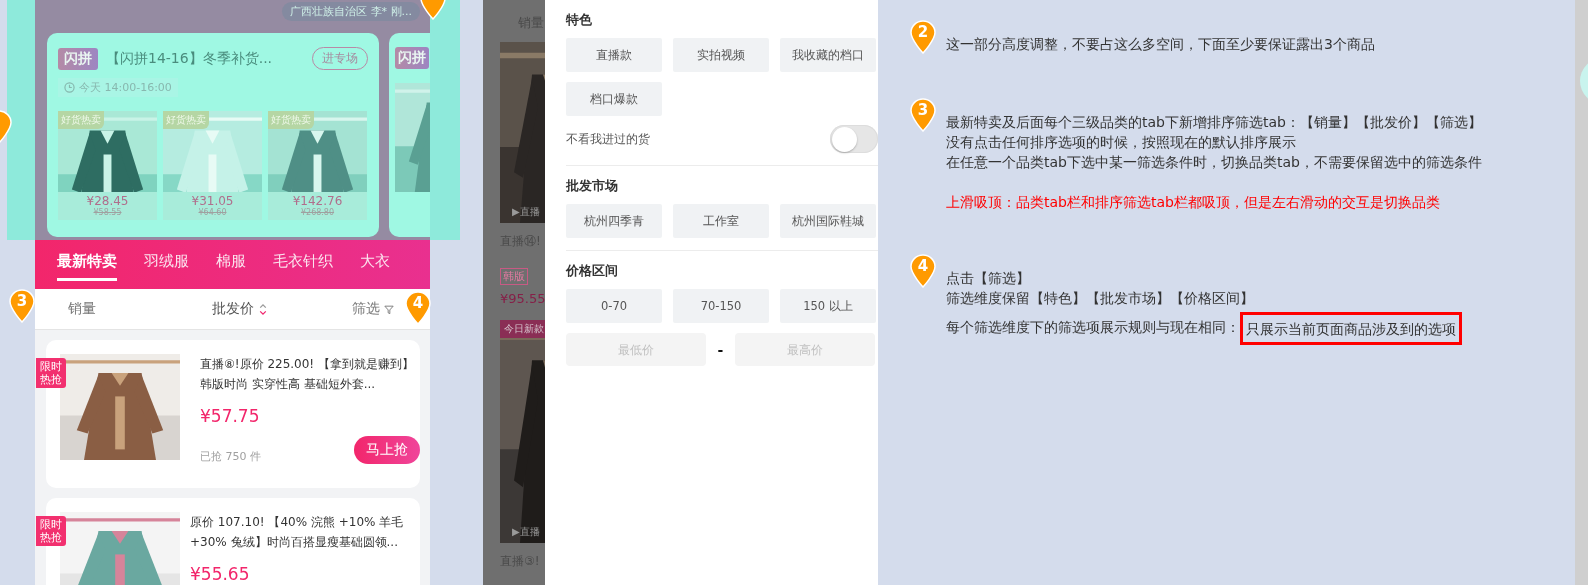 The image size is (1588, 585). What do you see at coordinates (263, 309) in the screenshot?
I see `sort-icon` at bounding box center [263, 309].